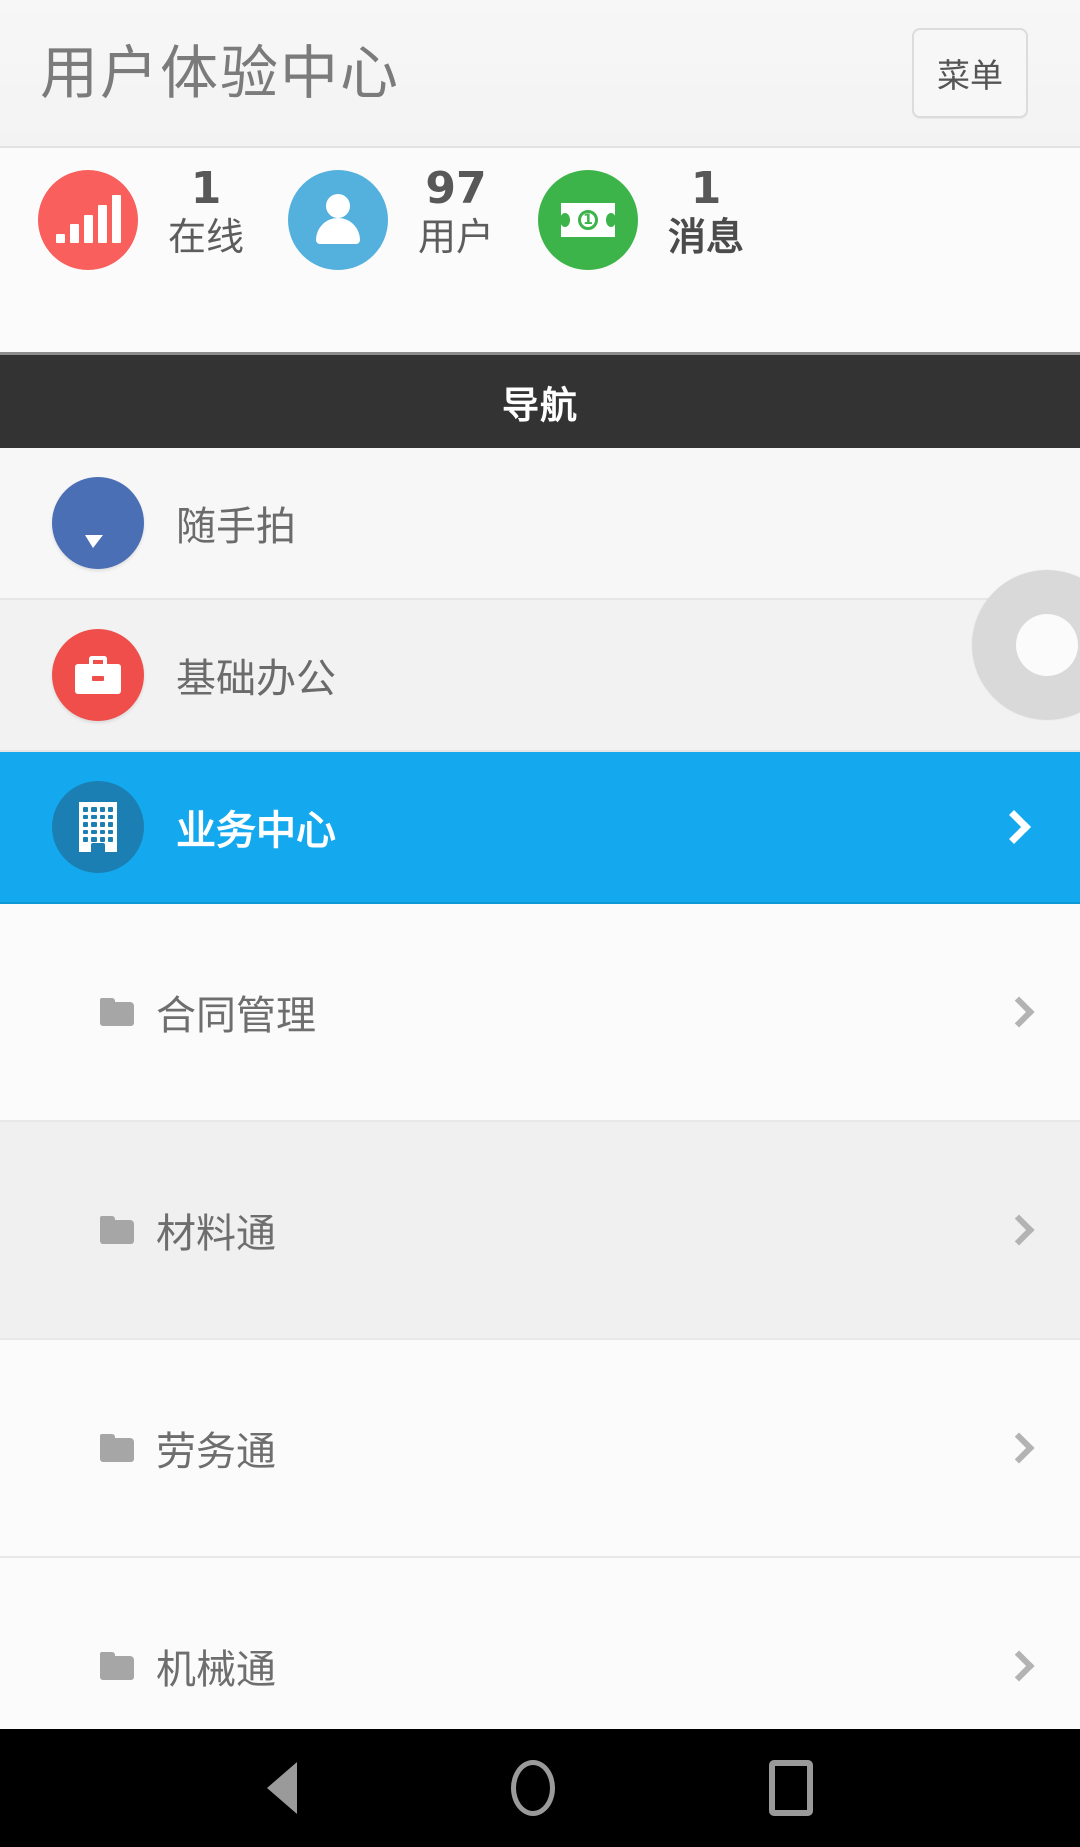 The width and height of the screenshot is (1080, 1847). Describe the element at coordinates (236, 527) in the screenshot. I see `nav-item-label: 随手拍` at that location.